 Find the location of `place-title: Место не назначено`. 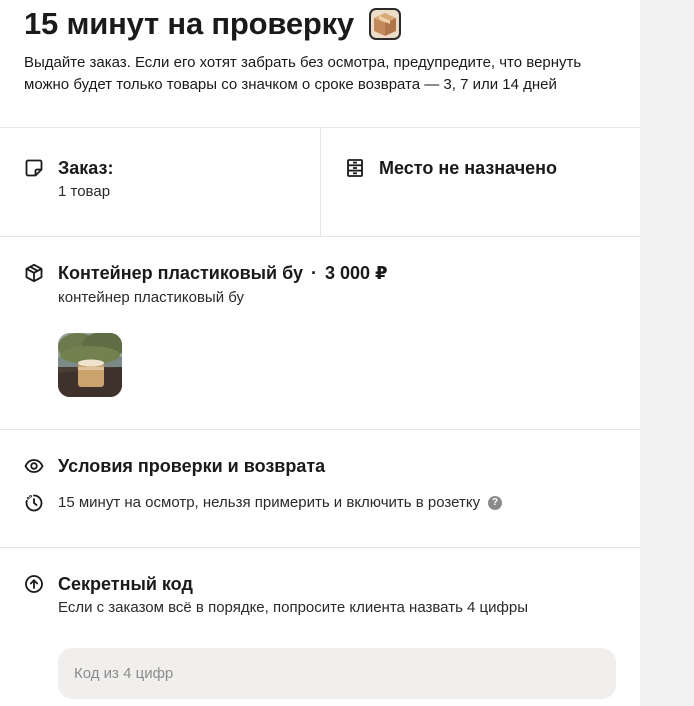

place-title: Место не назначено is located at coordinates (468, 168).